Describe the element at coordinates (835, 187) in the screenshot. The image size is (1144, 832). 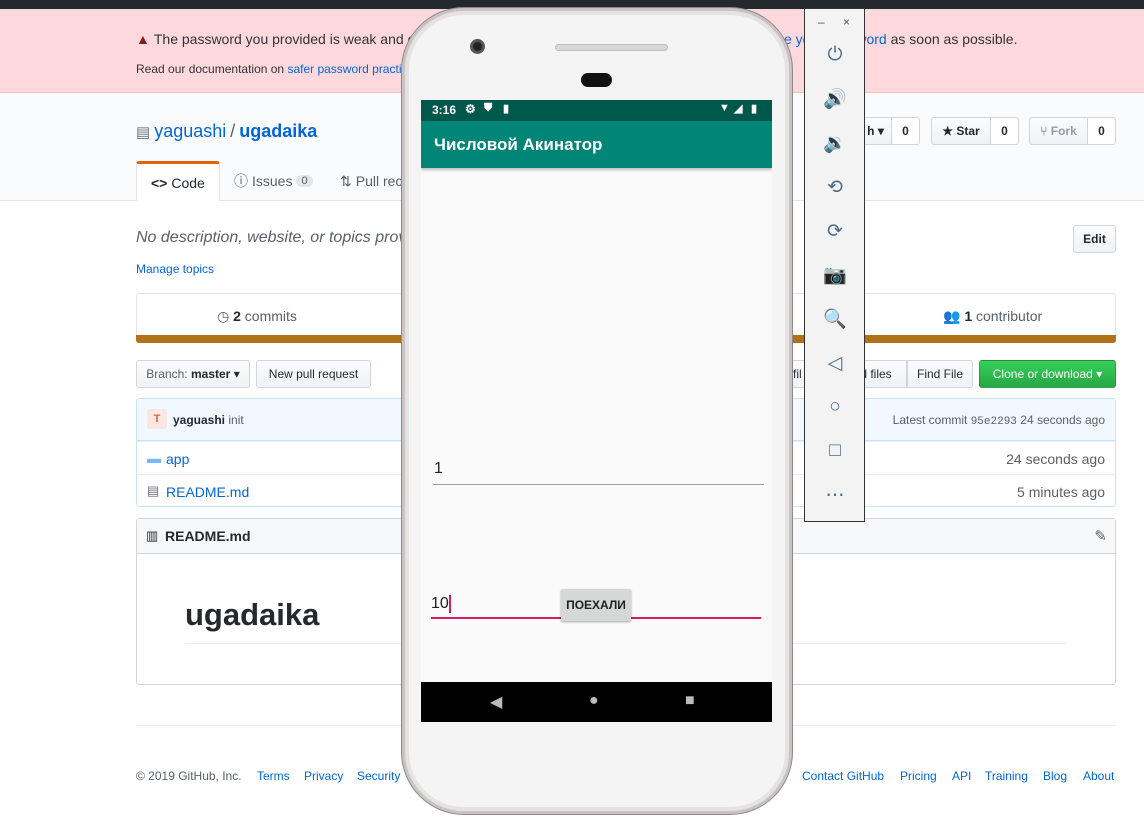
I see `rotate-left-icon: ⟲` at that location.